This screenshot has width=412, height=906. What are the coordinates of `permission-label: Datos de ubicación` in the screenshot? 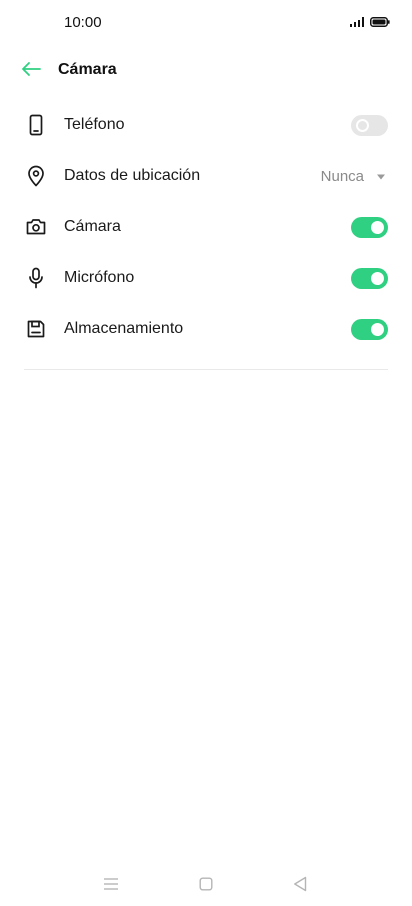 It's located at (132, 175).